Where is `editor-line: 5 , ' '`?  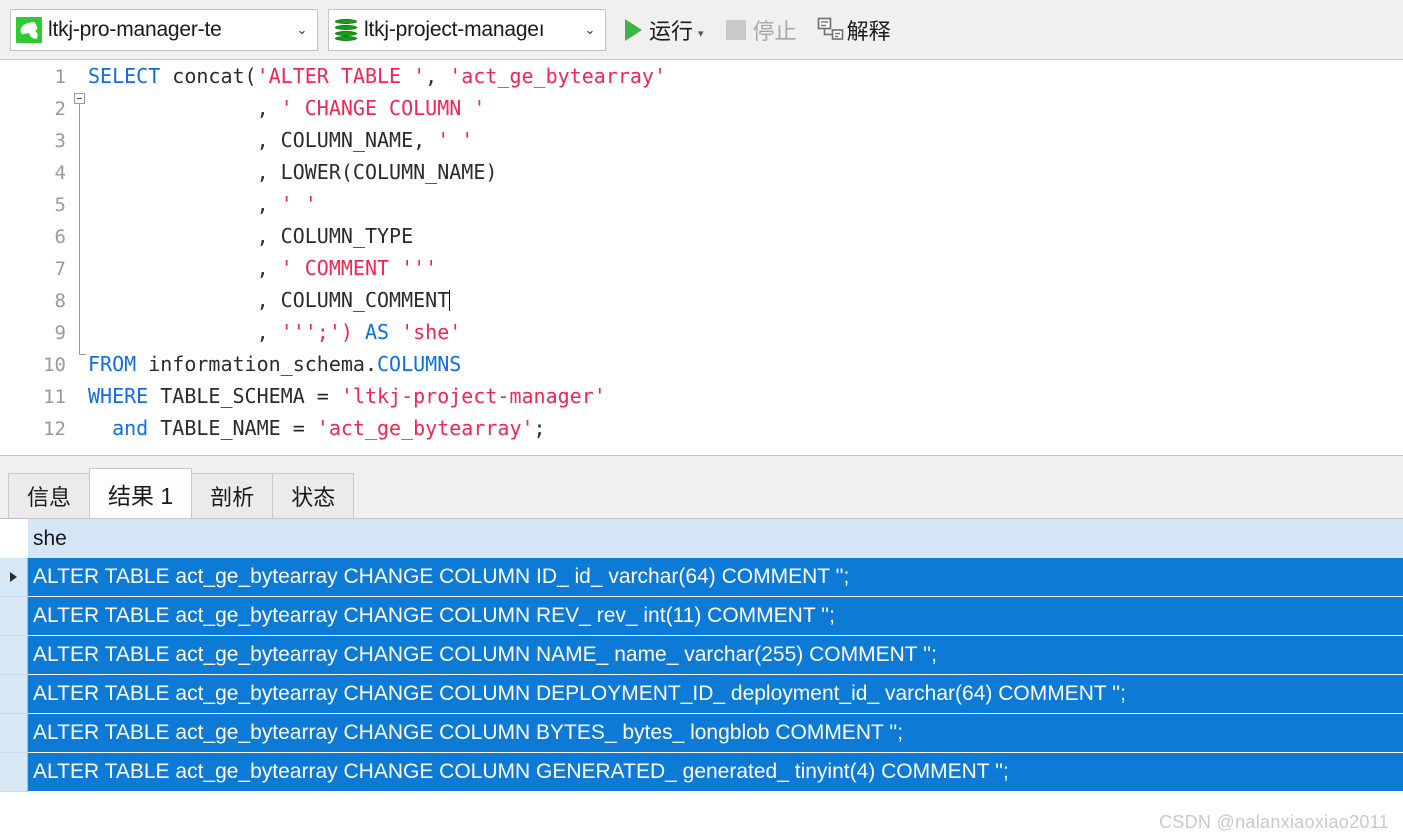 editor-line: 5 , ' ' is located at coordinates (701, 215).